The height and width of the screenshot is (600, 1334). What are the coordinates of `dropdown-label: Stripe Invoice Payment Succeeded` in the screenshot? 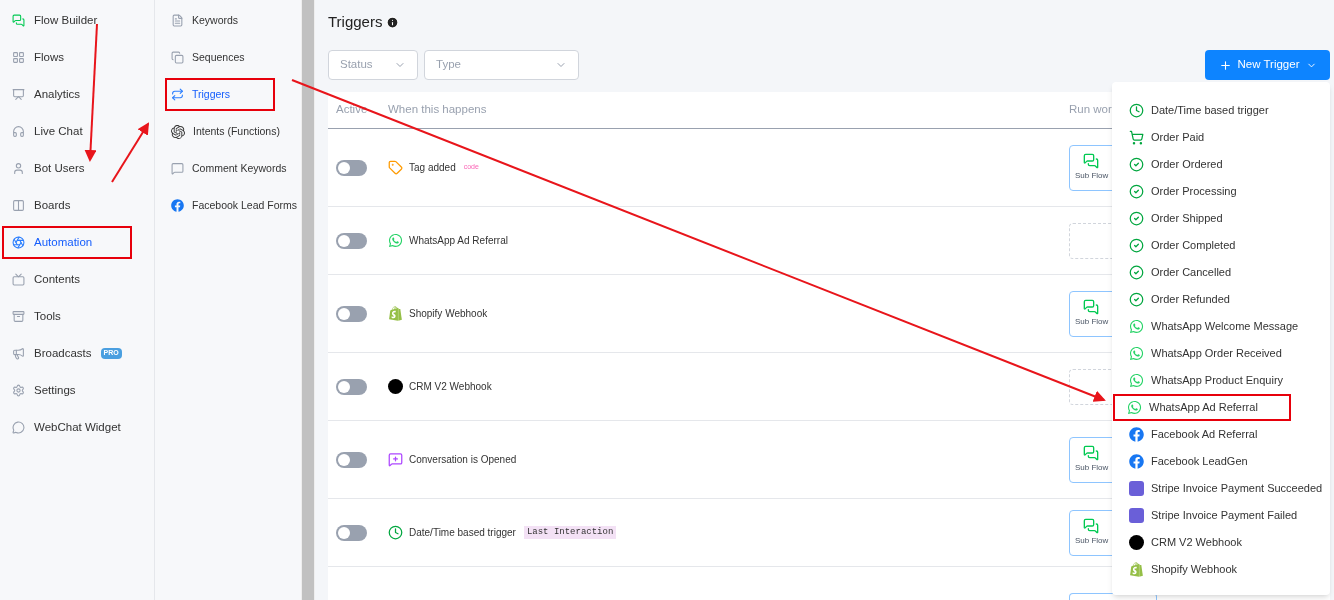 It's located at (1237, 489).